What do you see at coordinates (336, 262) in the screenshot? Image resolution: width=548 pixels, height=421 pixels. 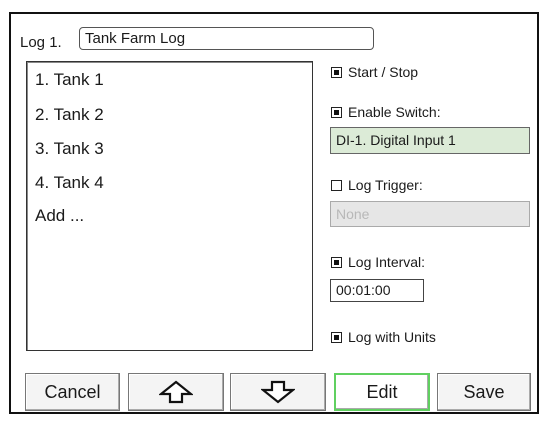 I see `log-interval-checkbox` at bounding box center [336, 262].